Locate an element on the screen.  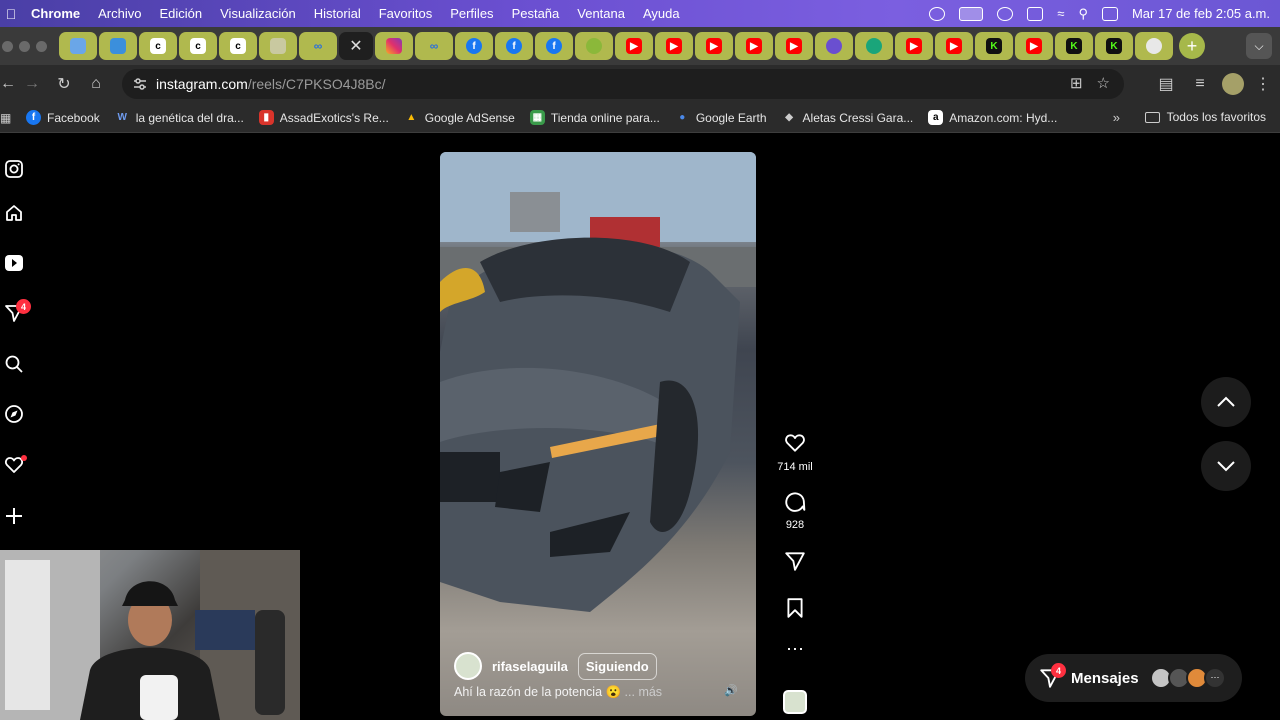
forward-button: → is located at coordinates (32, 84).